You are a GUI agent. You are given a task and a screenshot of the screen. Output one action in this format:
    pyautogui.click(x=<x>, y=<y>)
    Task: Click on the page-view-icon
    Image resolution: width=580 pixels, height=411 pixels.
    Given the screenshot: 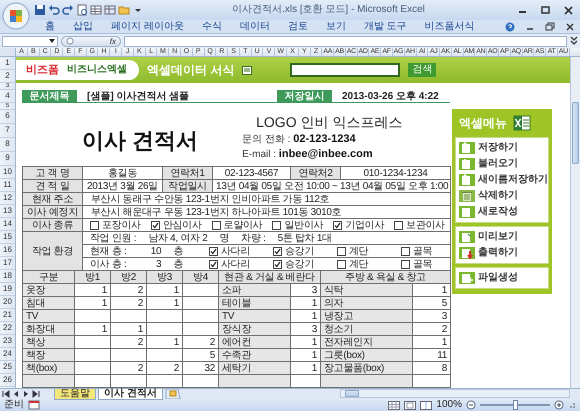 What is the action you would take?
    pyautogui.click(x=410, y=405)
    